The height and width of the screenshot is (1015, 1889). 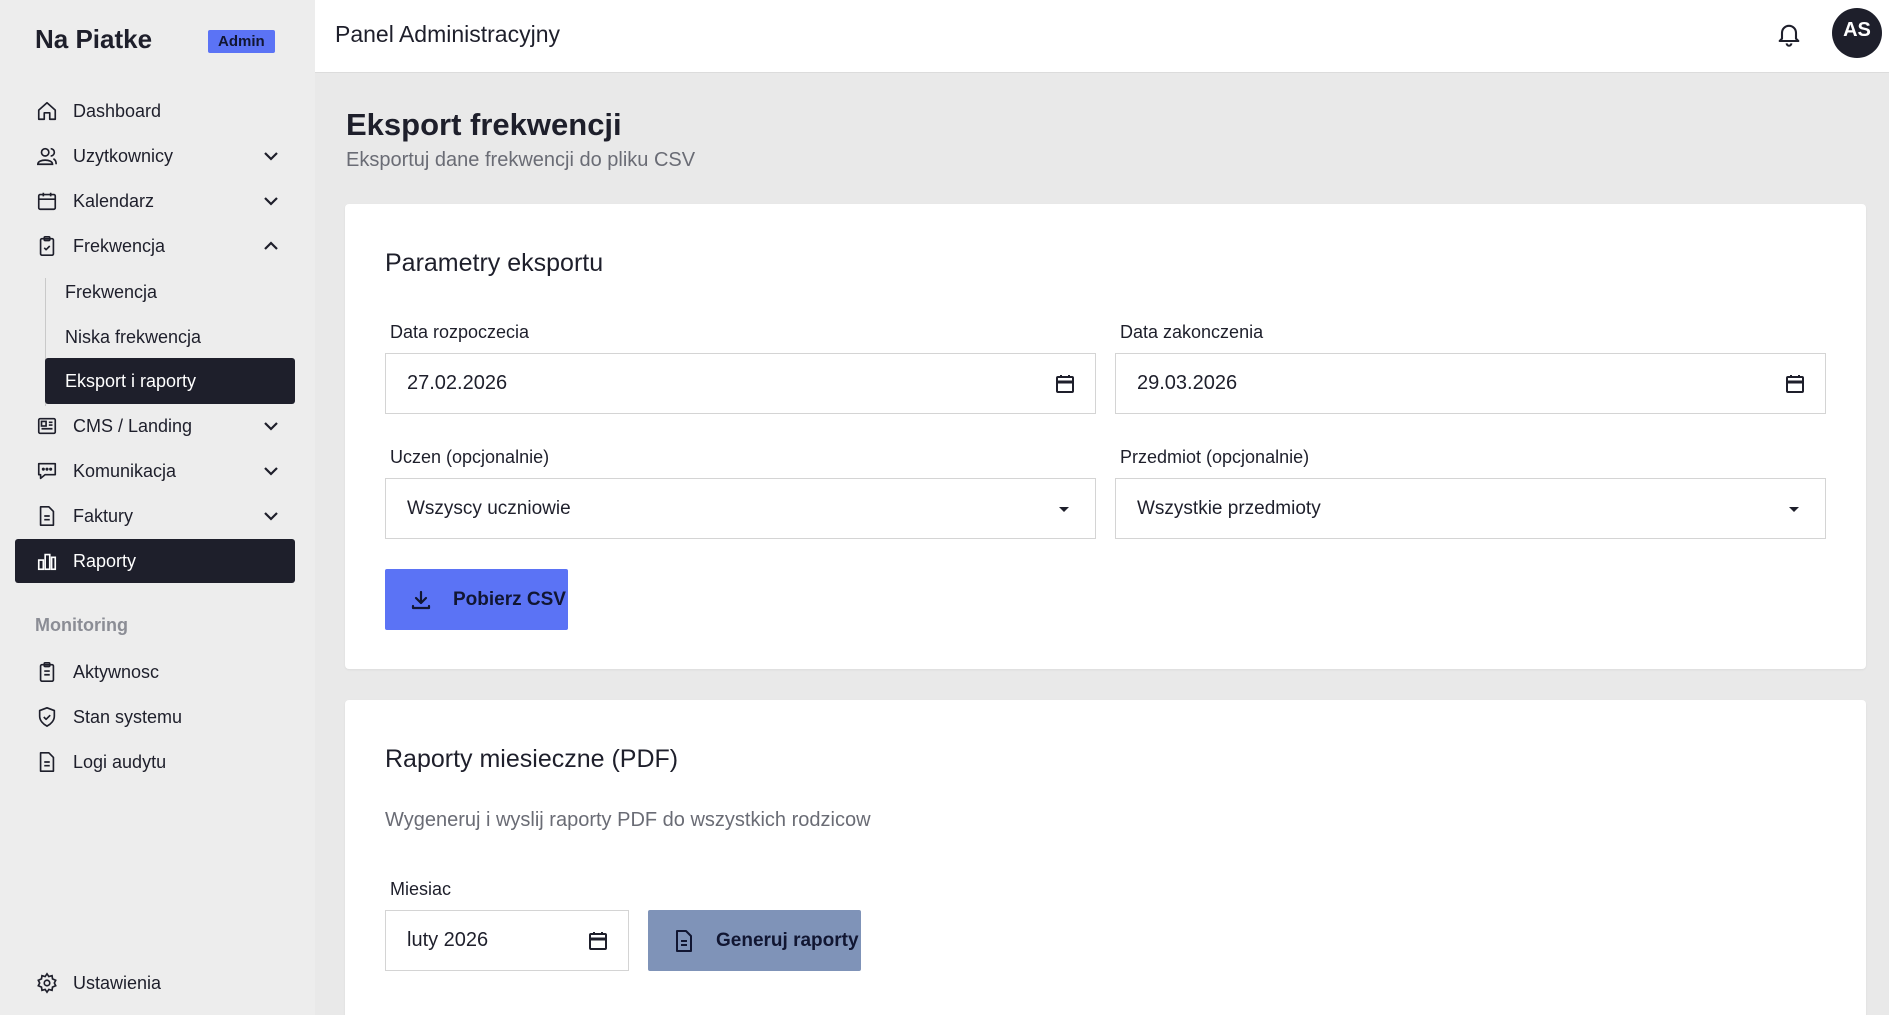 I want to click on sidebar-item-users: Uzytkownicy, so click(x=155, y=156).